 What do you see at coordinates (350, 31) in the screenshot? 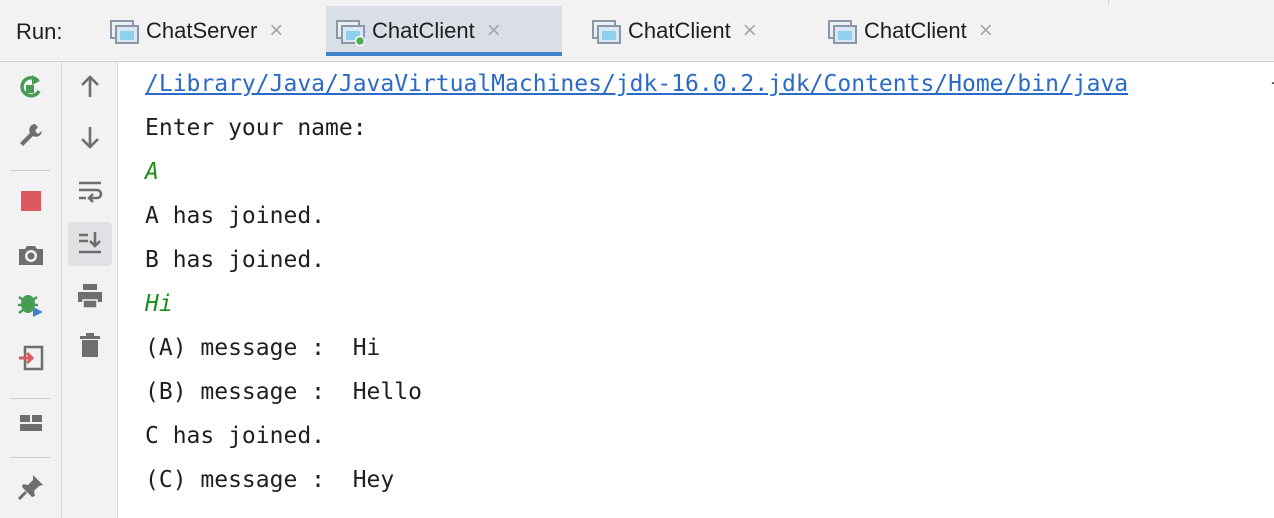
I see `application-running-icon` at bounding box center [350, 31].